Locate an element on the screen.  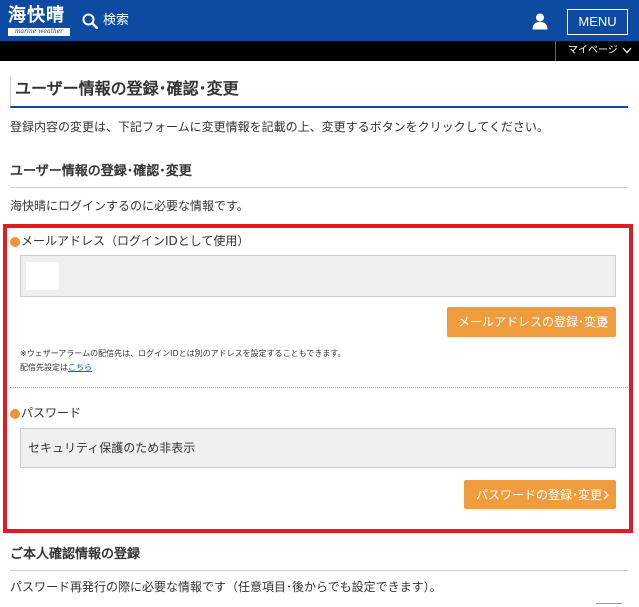
logo-subtitle: marine weather is located at coordinates (39, 31).